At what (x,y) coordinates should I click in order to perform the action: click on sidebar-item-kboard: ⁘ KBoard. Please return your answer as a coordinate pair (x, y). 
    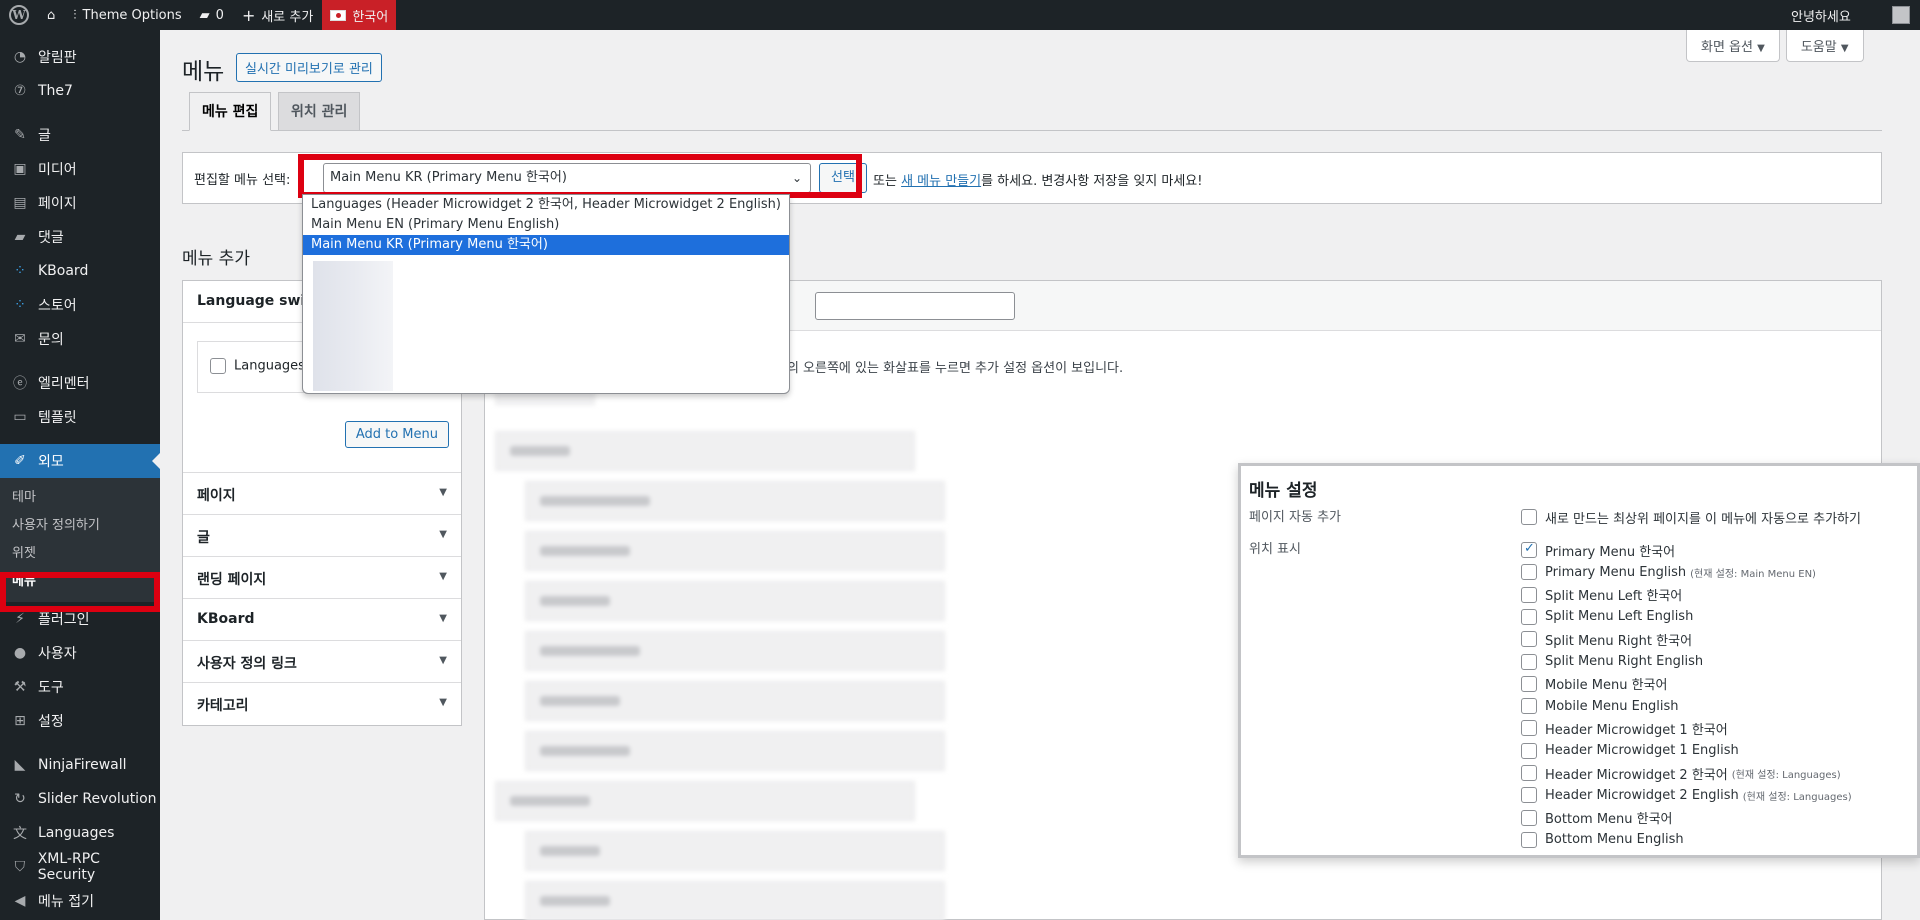
    Looking at the image, I should click on (80, 271).